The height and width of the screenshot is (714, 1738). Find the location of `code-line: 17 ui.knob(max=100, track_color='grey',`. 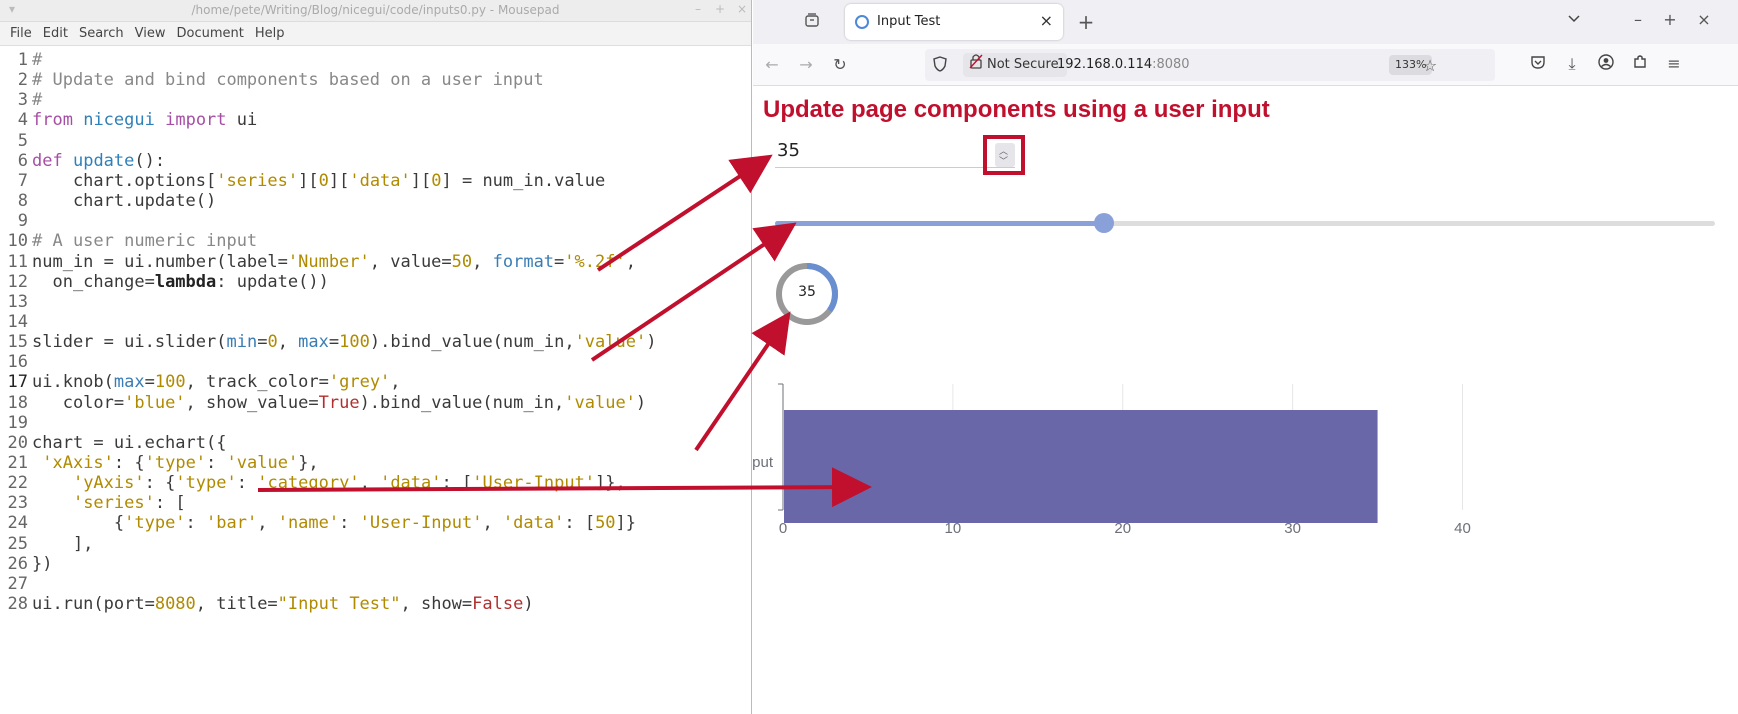

code-line: 17 ui.knob(max=100, track_color='grey', is located at coordinates (376, 382).